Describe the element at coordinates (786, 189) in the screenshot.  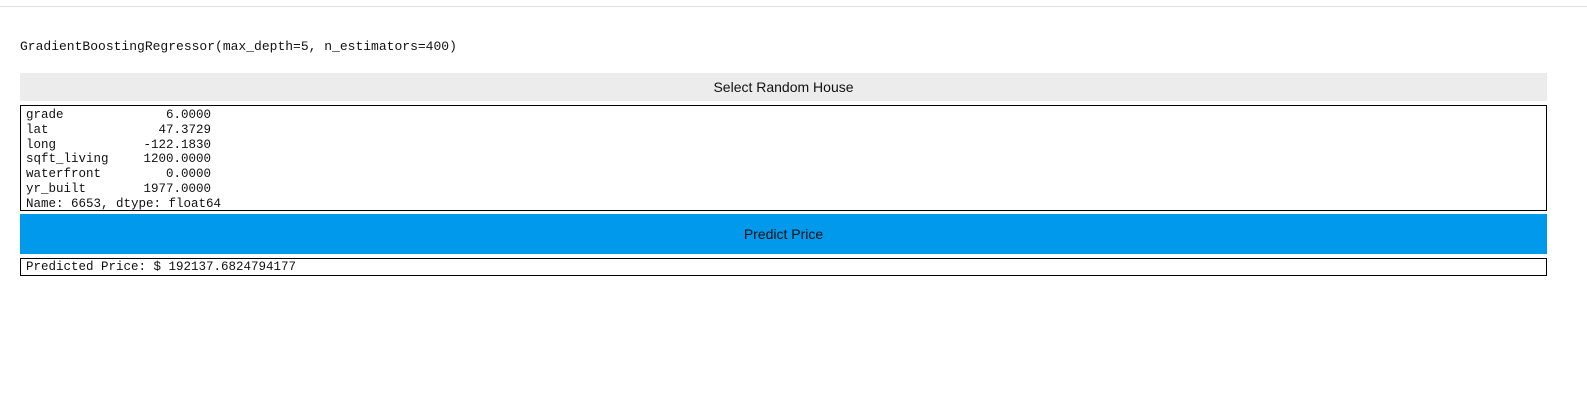
I see `feature-row: yr_built 1977.0000` at that location.